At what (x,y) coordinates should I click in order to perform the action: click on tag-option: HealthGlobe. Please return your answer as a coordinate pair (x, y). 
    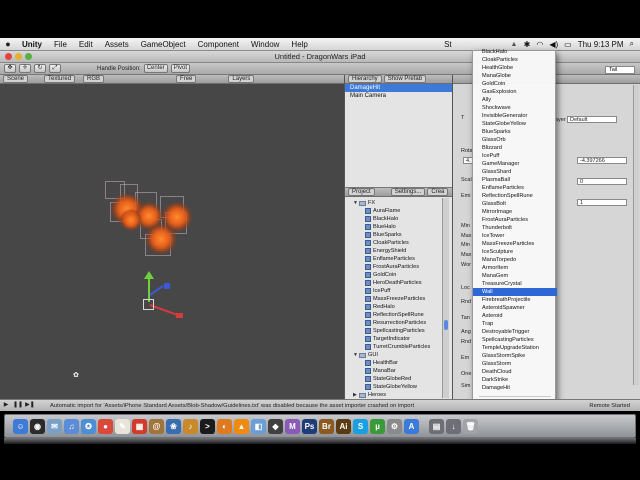
    Looking at the image, I should click on (515, 68).